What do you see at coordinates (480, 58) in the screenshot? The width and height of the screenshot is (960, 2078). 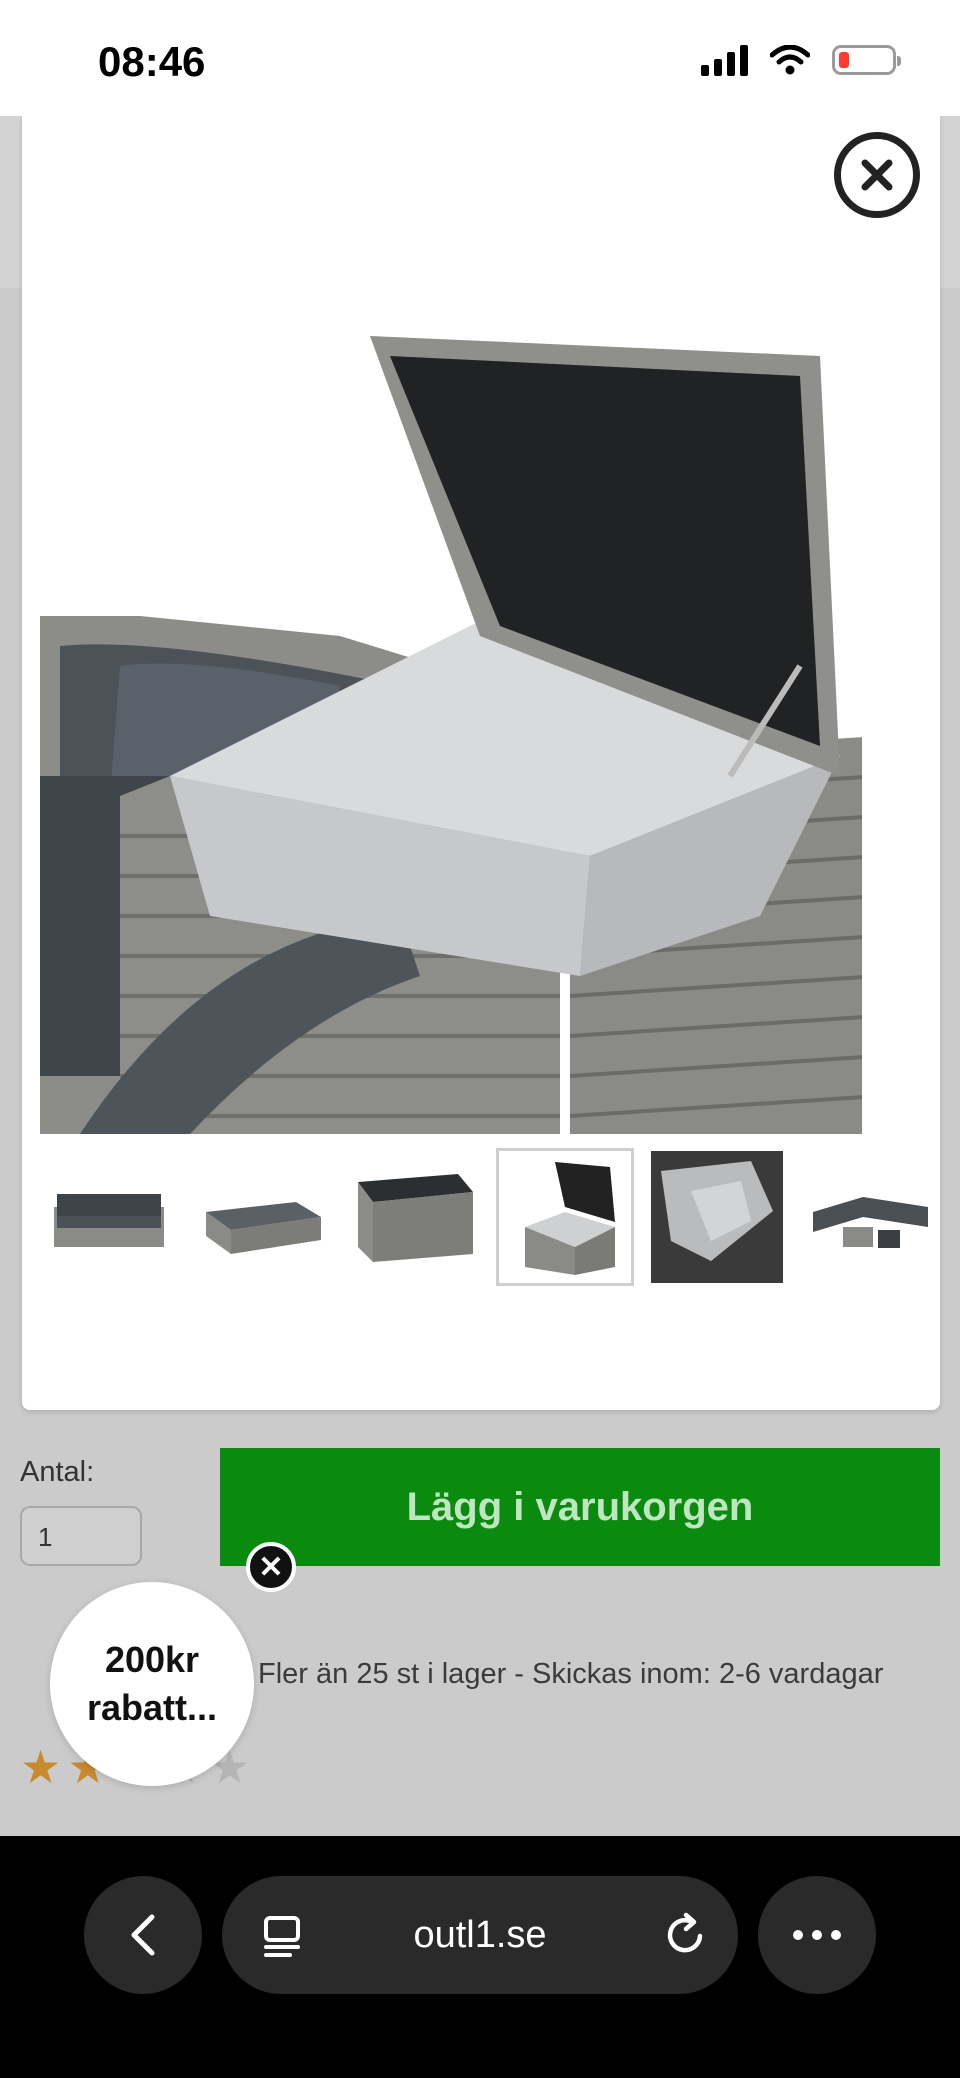 I see `status-bar: 08:46` at bounding box center [480, 58].